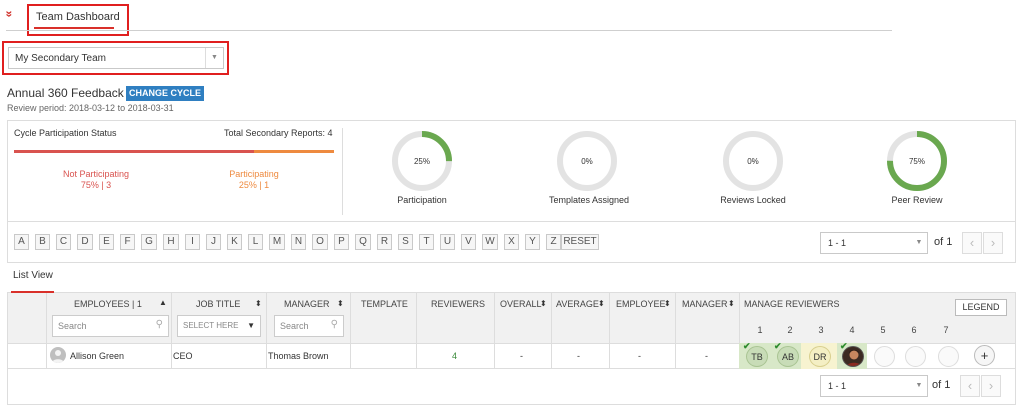 The width and height of the screenshot is (1018, 415). What do you see at coordinates (946, 330) in the screenshot?
I see `reviewer-slot-number: 7` at bounding box center [946, 330].